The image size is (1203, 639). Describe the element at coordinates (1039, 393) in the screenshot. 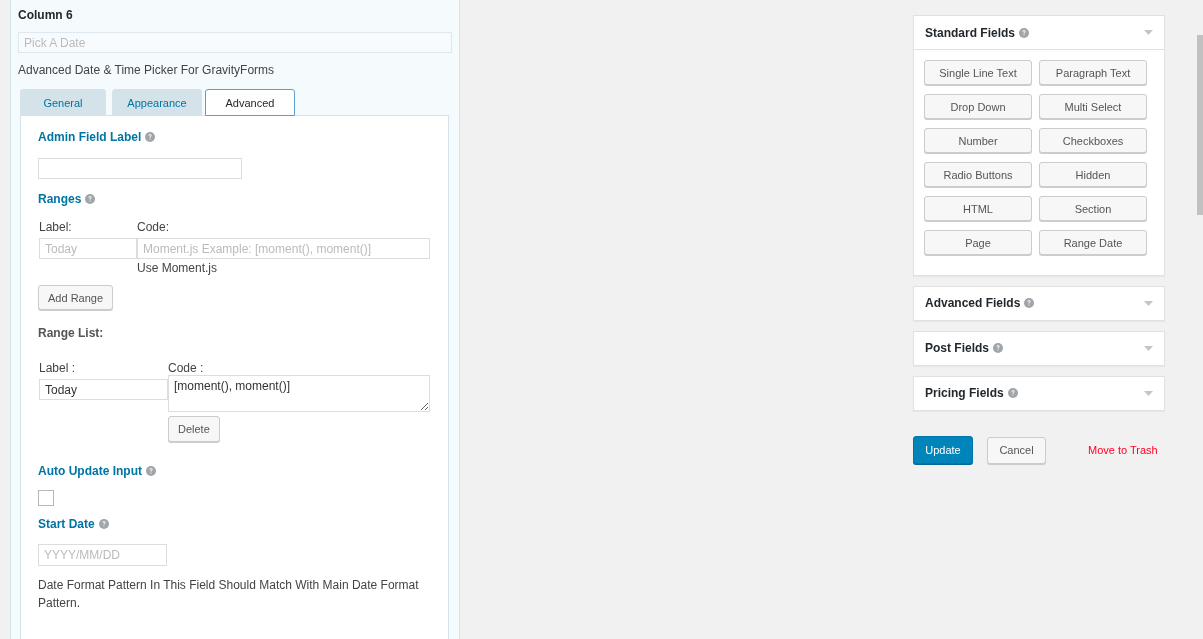

I see `field-group-header: Pricing Fields` at that location.